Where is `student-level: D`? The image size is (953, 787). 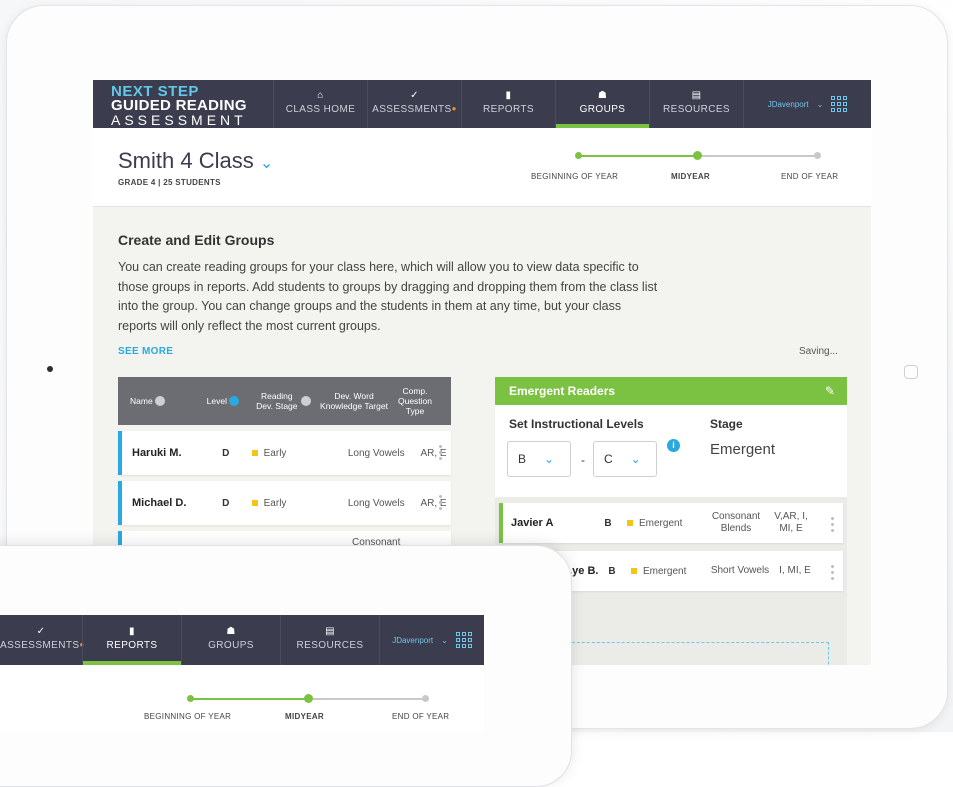 student-level: D is located at coordinates (226, 503).